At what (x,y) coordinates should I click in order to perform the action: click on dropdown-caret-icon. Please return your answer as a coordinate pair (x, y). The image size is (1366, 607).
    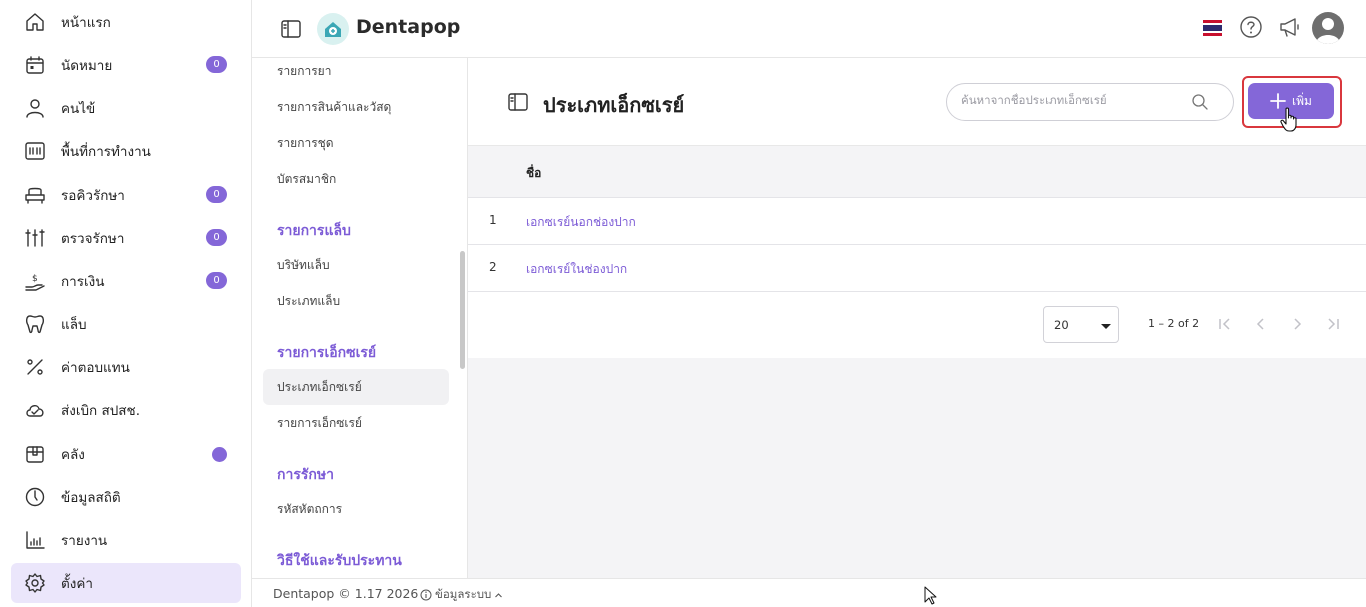
    Looking at the image, I should click on (1106, 326).